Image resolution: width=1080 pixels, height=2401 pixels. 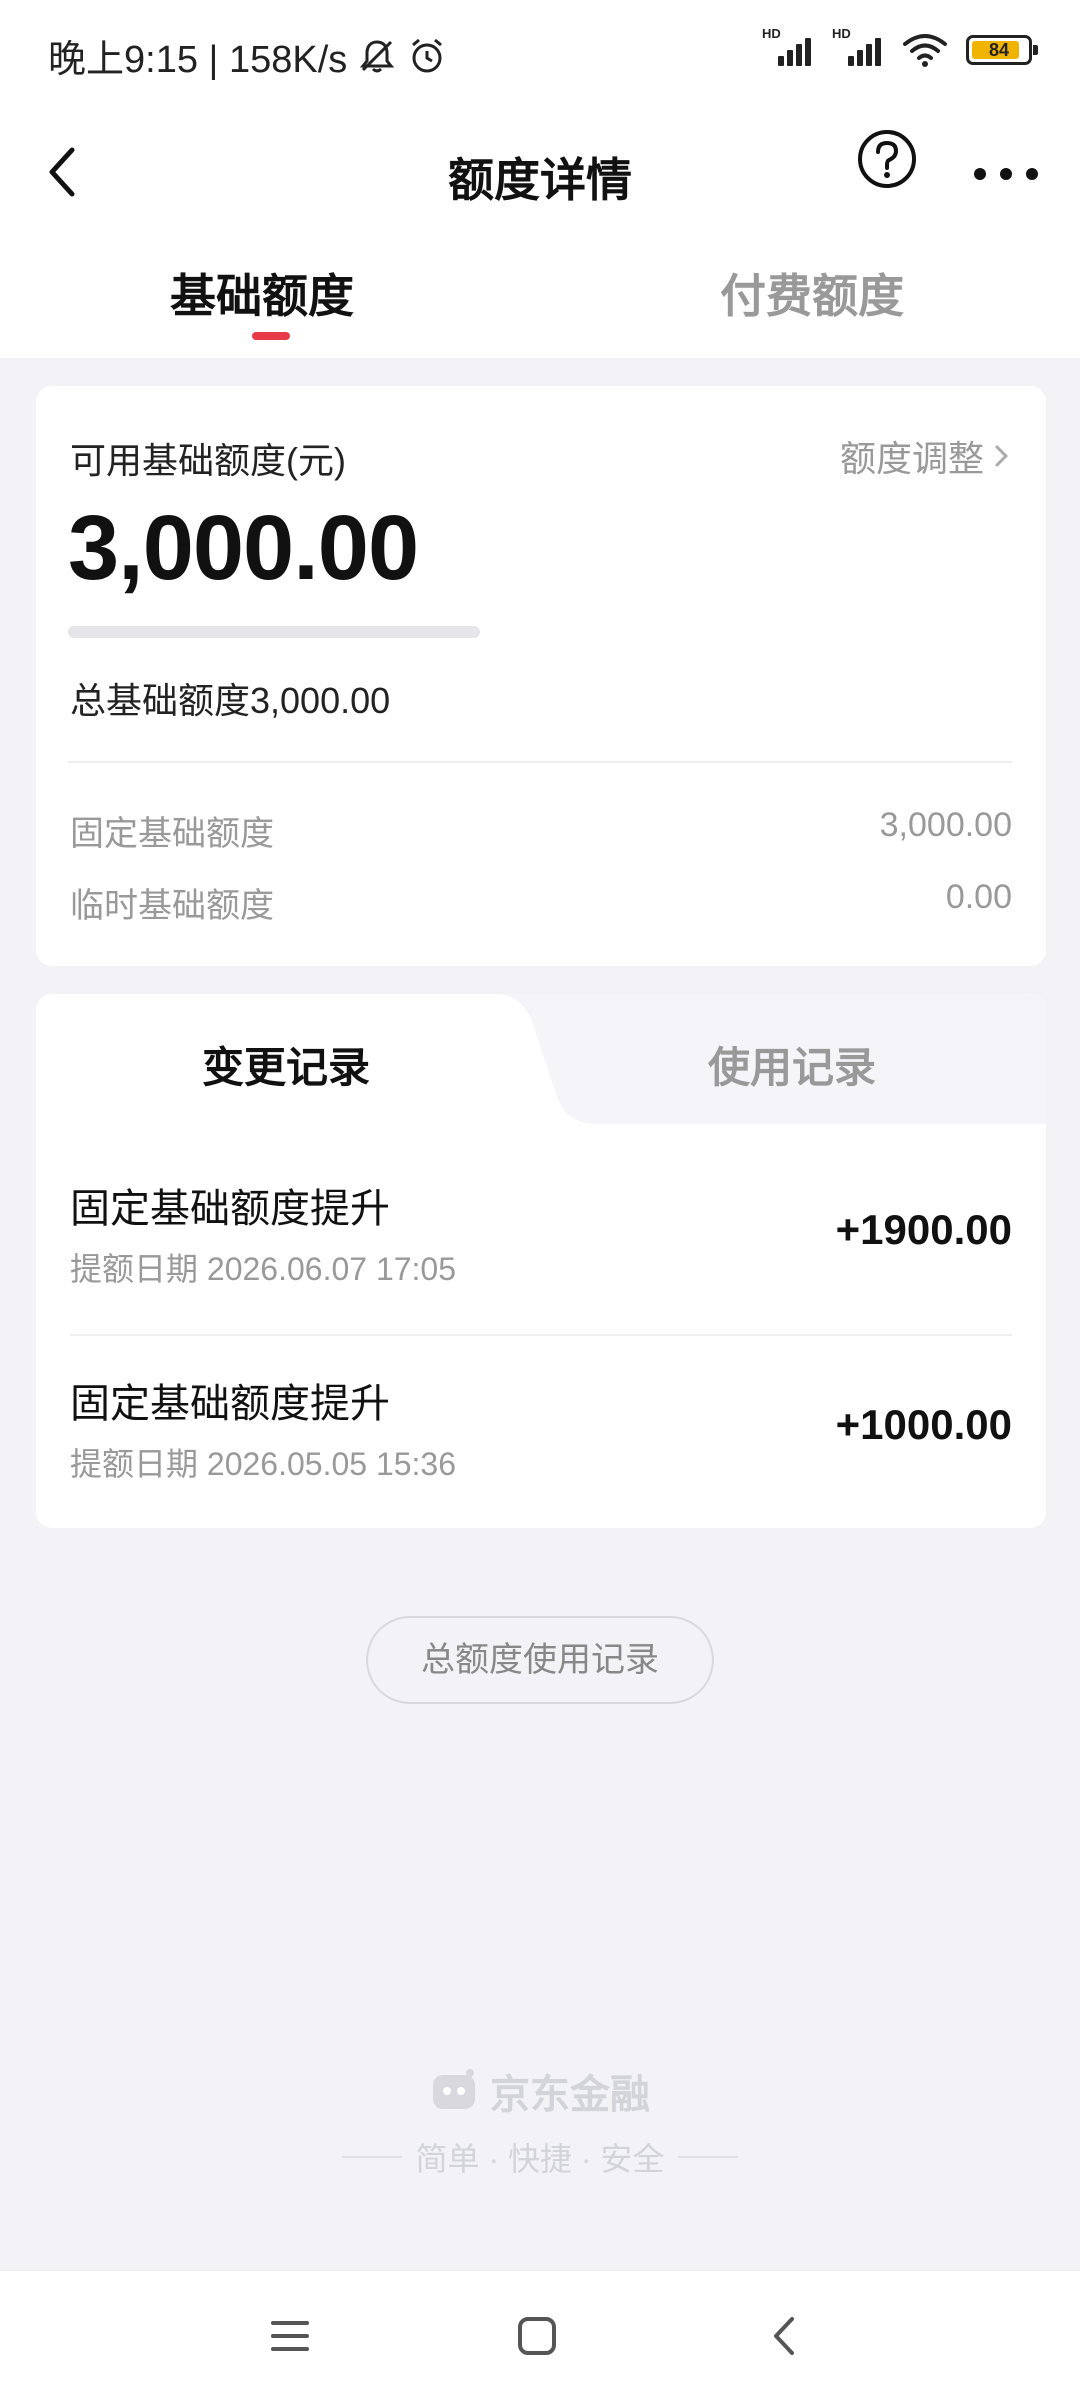 I want to click on credit-type-tabs: 基础额度 付费额度, so click(x=540, y=299).